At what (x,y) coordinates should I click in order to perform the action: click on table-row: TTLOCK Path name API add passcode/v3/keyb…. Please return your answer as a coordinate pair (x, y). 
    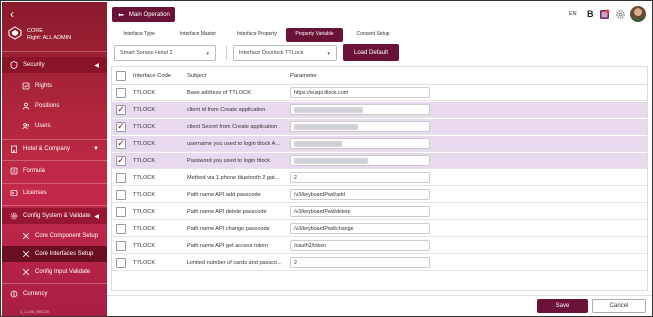
    Looking at the image, I should click on (379, 195).